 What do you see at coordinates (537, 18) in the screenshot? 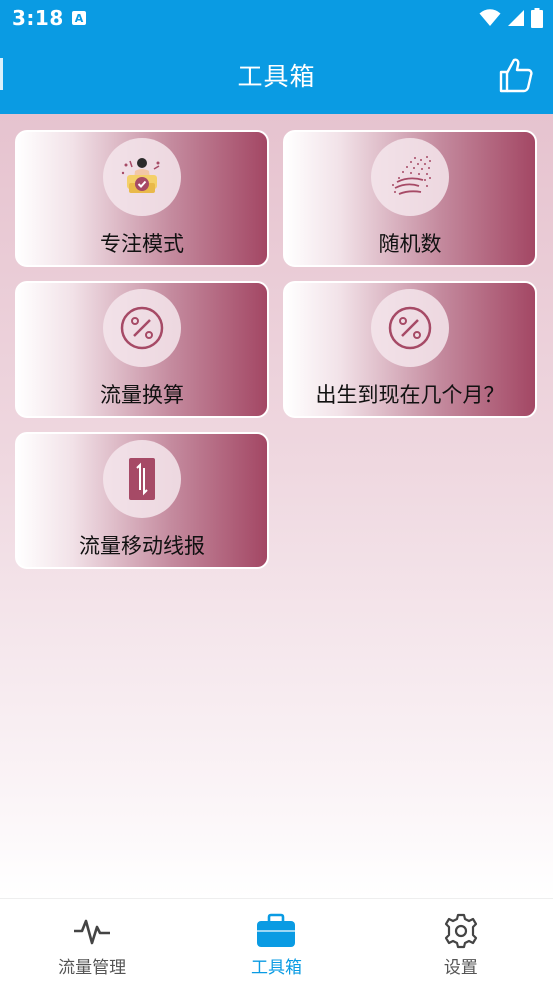
I see `battery-icon` at bounding box center [537, 18].